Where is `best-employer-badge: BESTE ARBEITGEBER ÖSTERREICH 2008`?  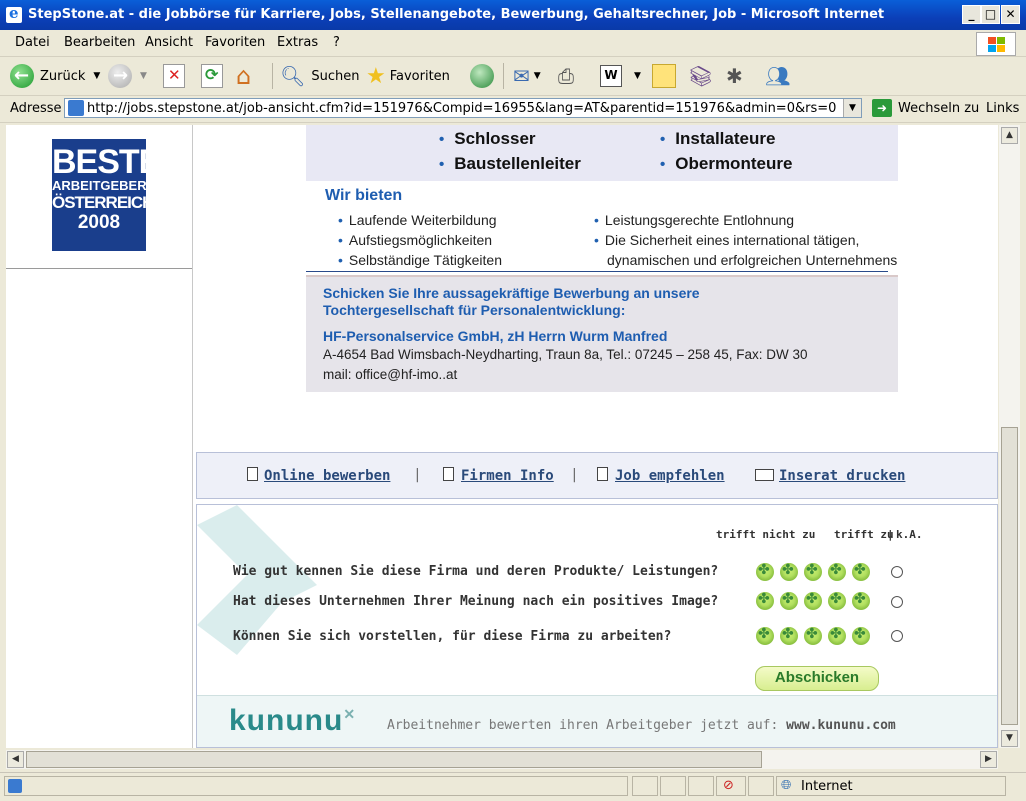 best-employer-badge: BESTE ARBEITGEBER ÖSTERREICH 2008 is located at coordinates (106, 195).